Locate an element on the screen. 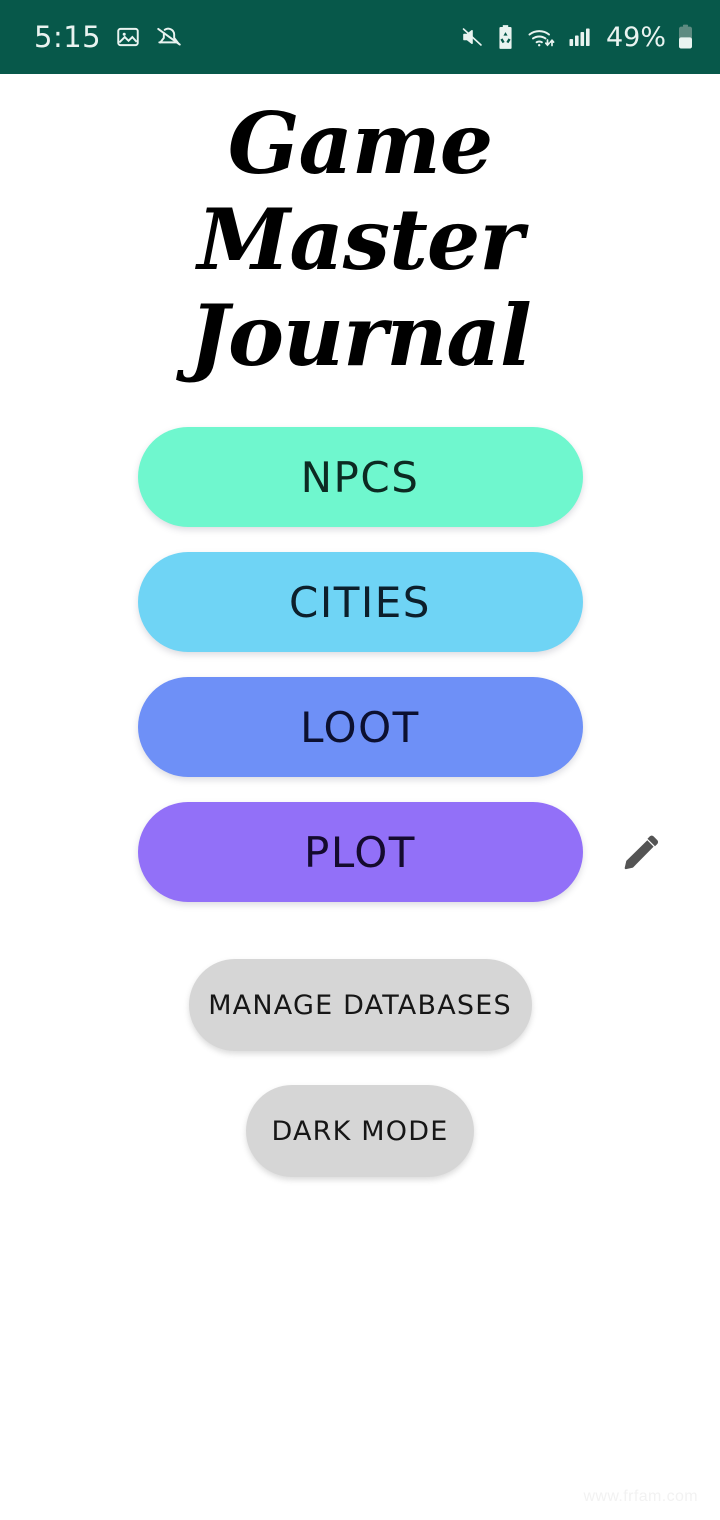 This screenshot has width=720, height=1520. battery-saver-icon is located at coordinates (505, 37).